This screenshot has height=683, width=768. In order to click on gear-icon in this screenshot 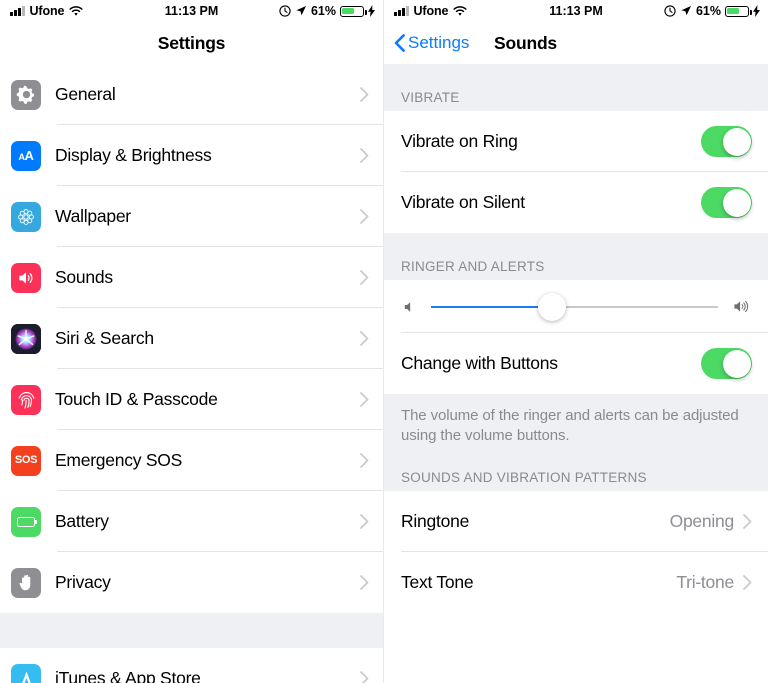, I will do `click(26, 94)`.